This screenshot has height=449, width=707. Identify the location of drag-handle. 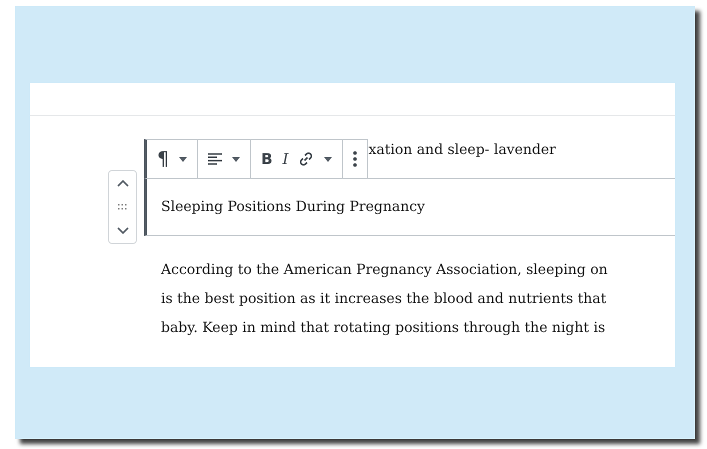
(122, 207).